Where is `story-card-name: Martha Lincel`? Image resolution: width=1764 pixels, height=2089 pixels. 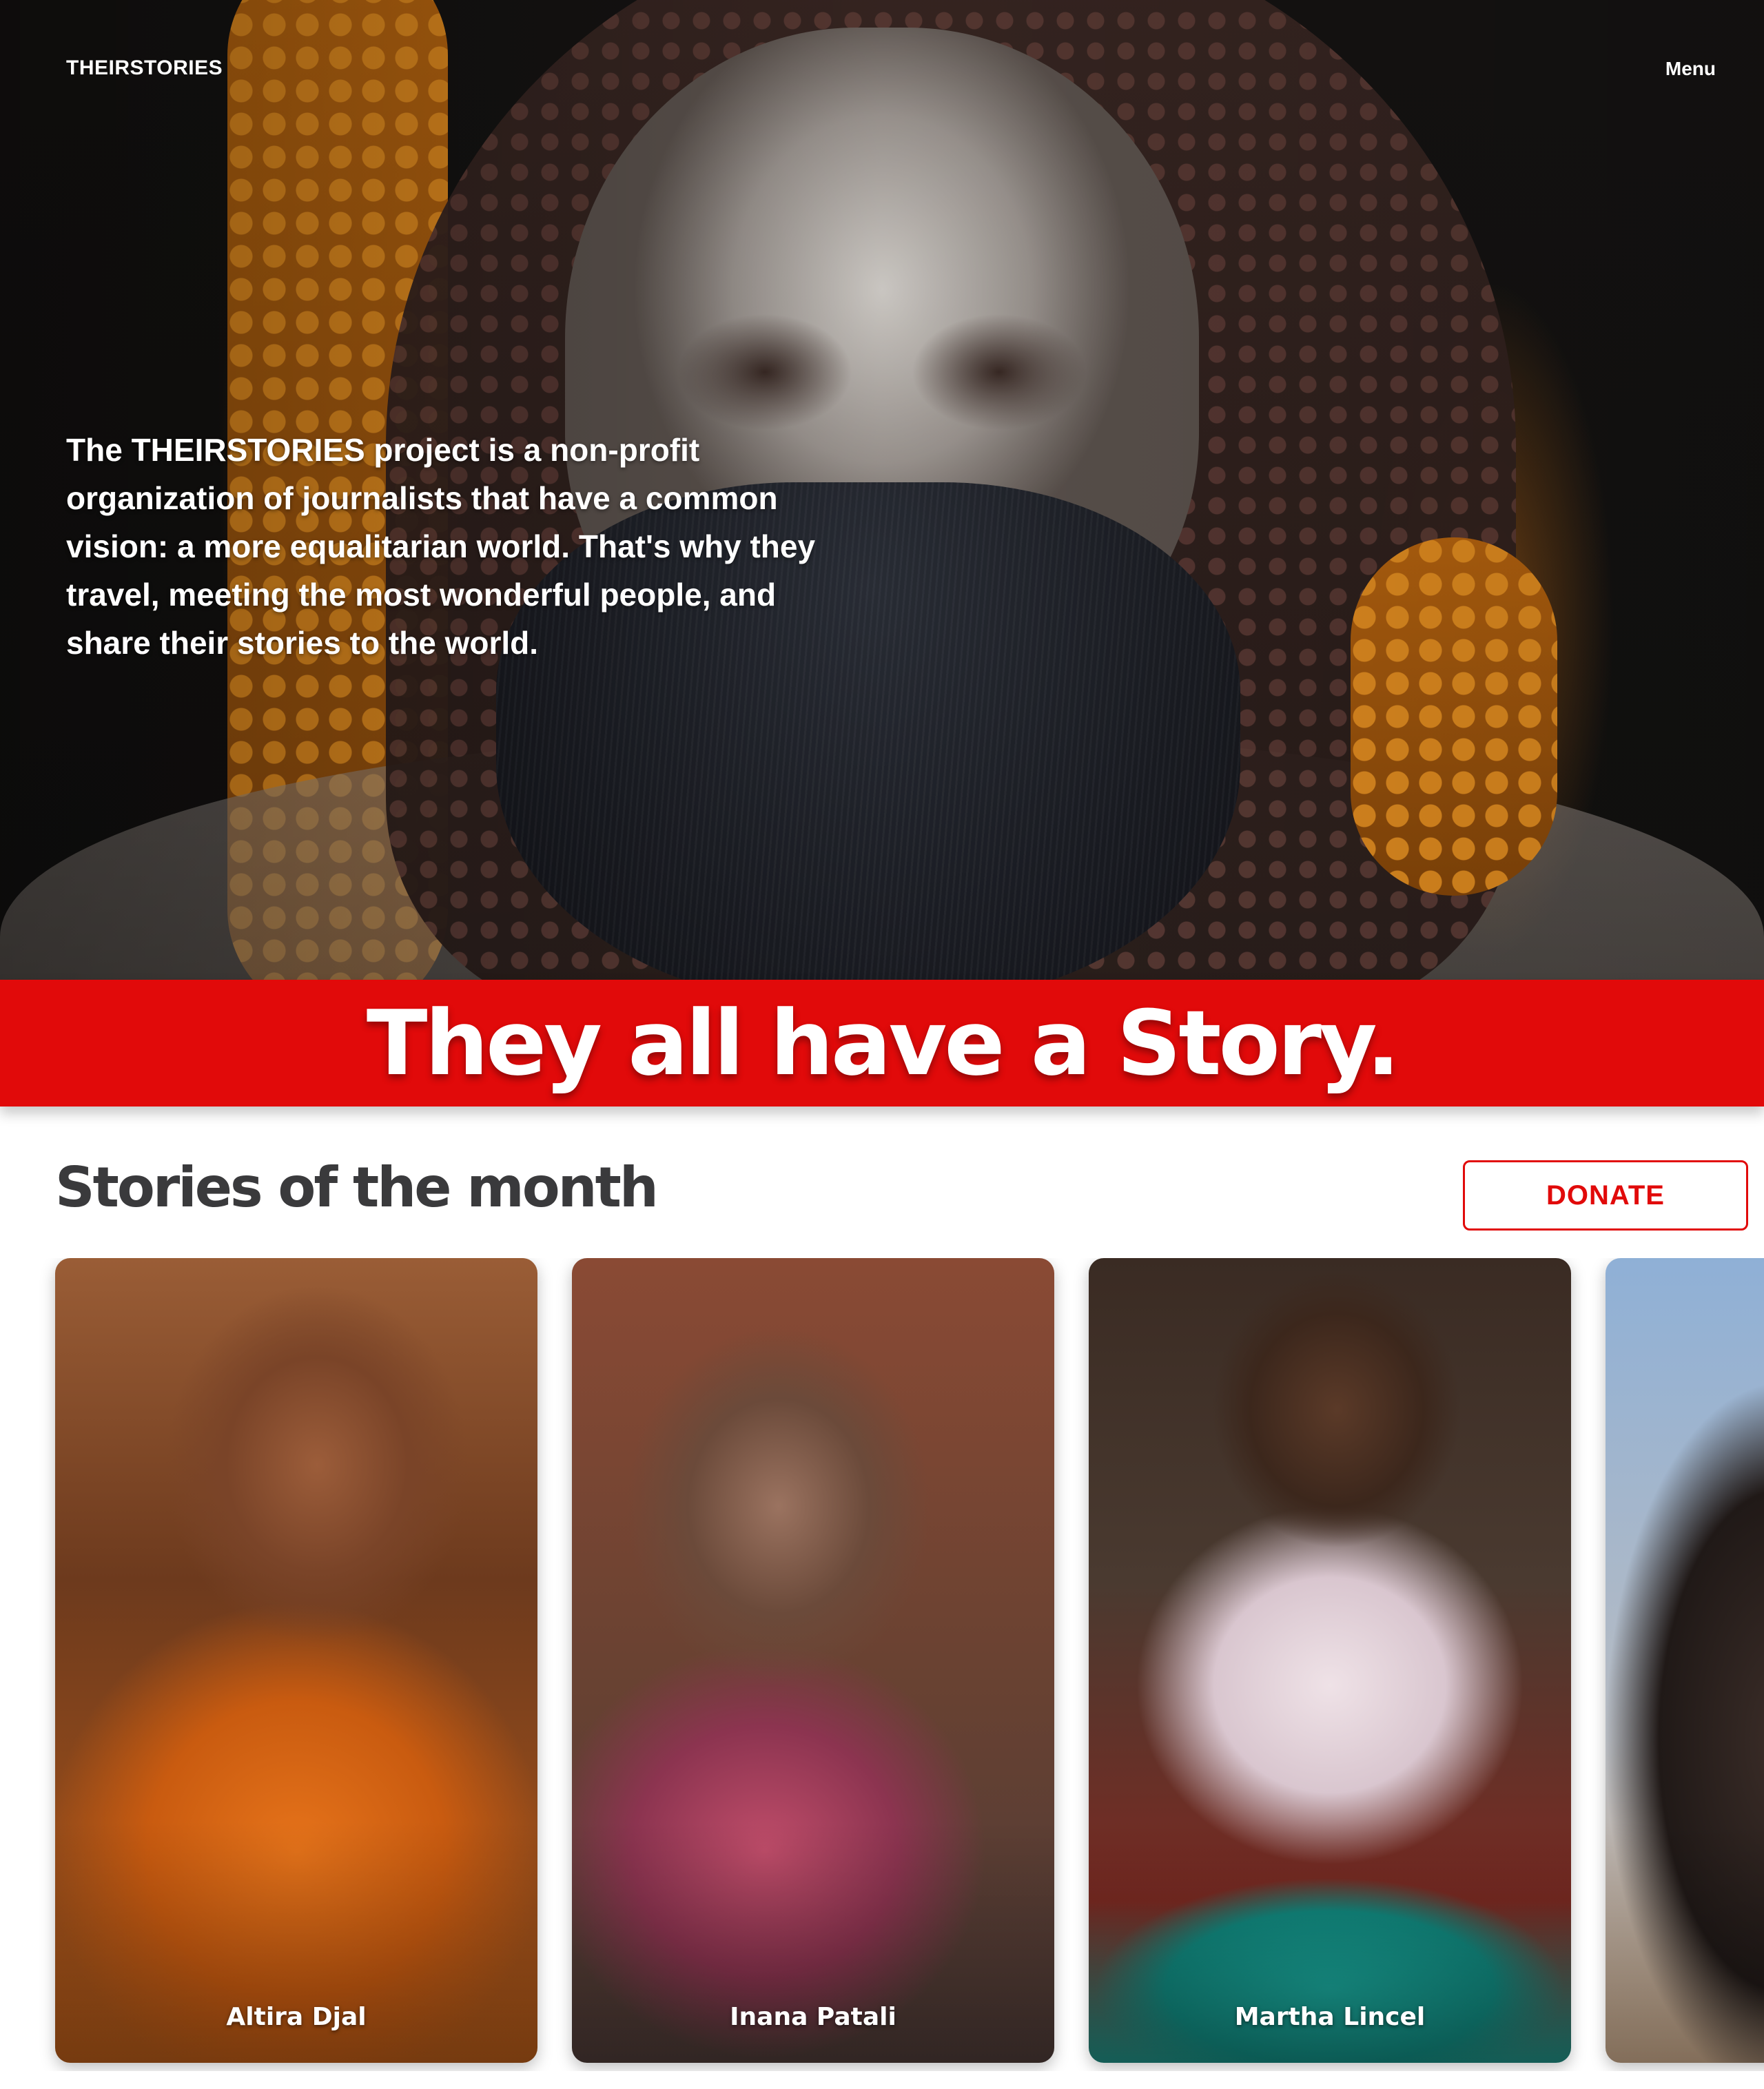 story-card-name: Martha Lincel is located at coordinates (1330, 2017).